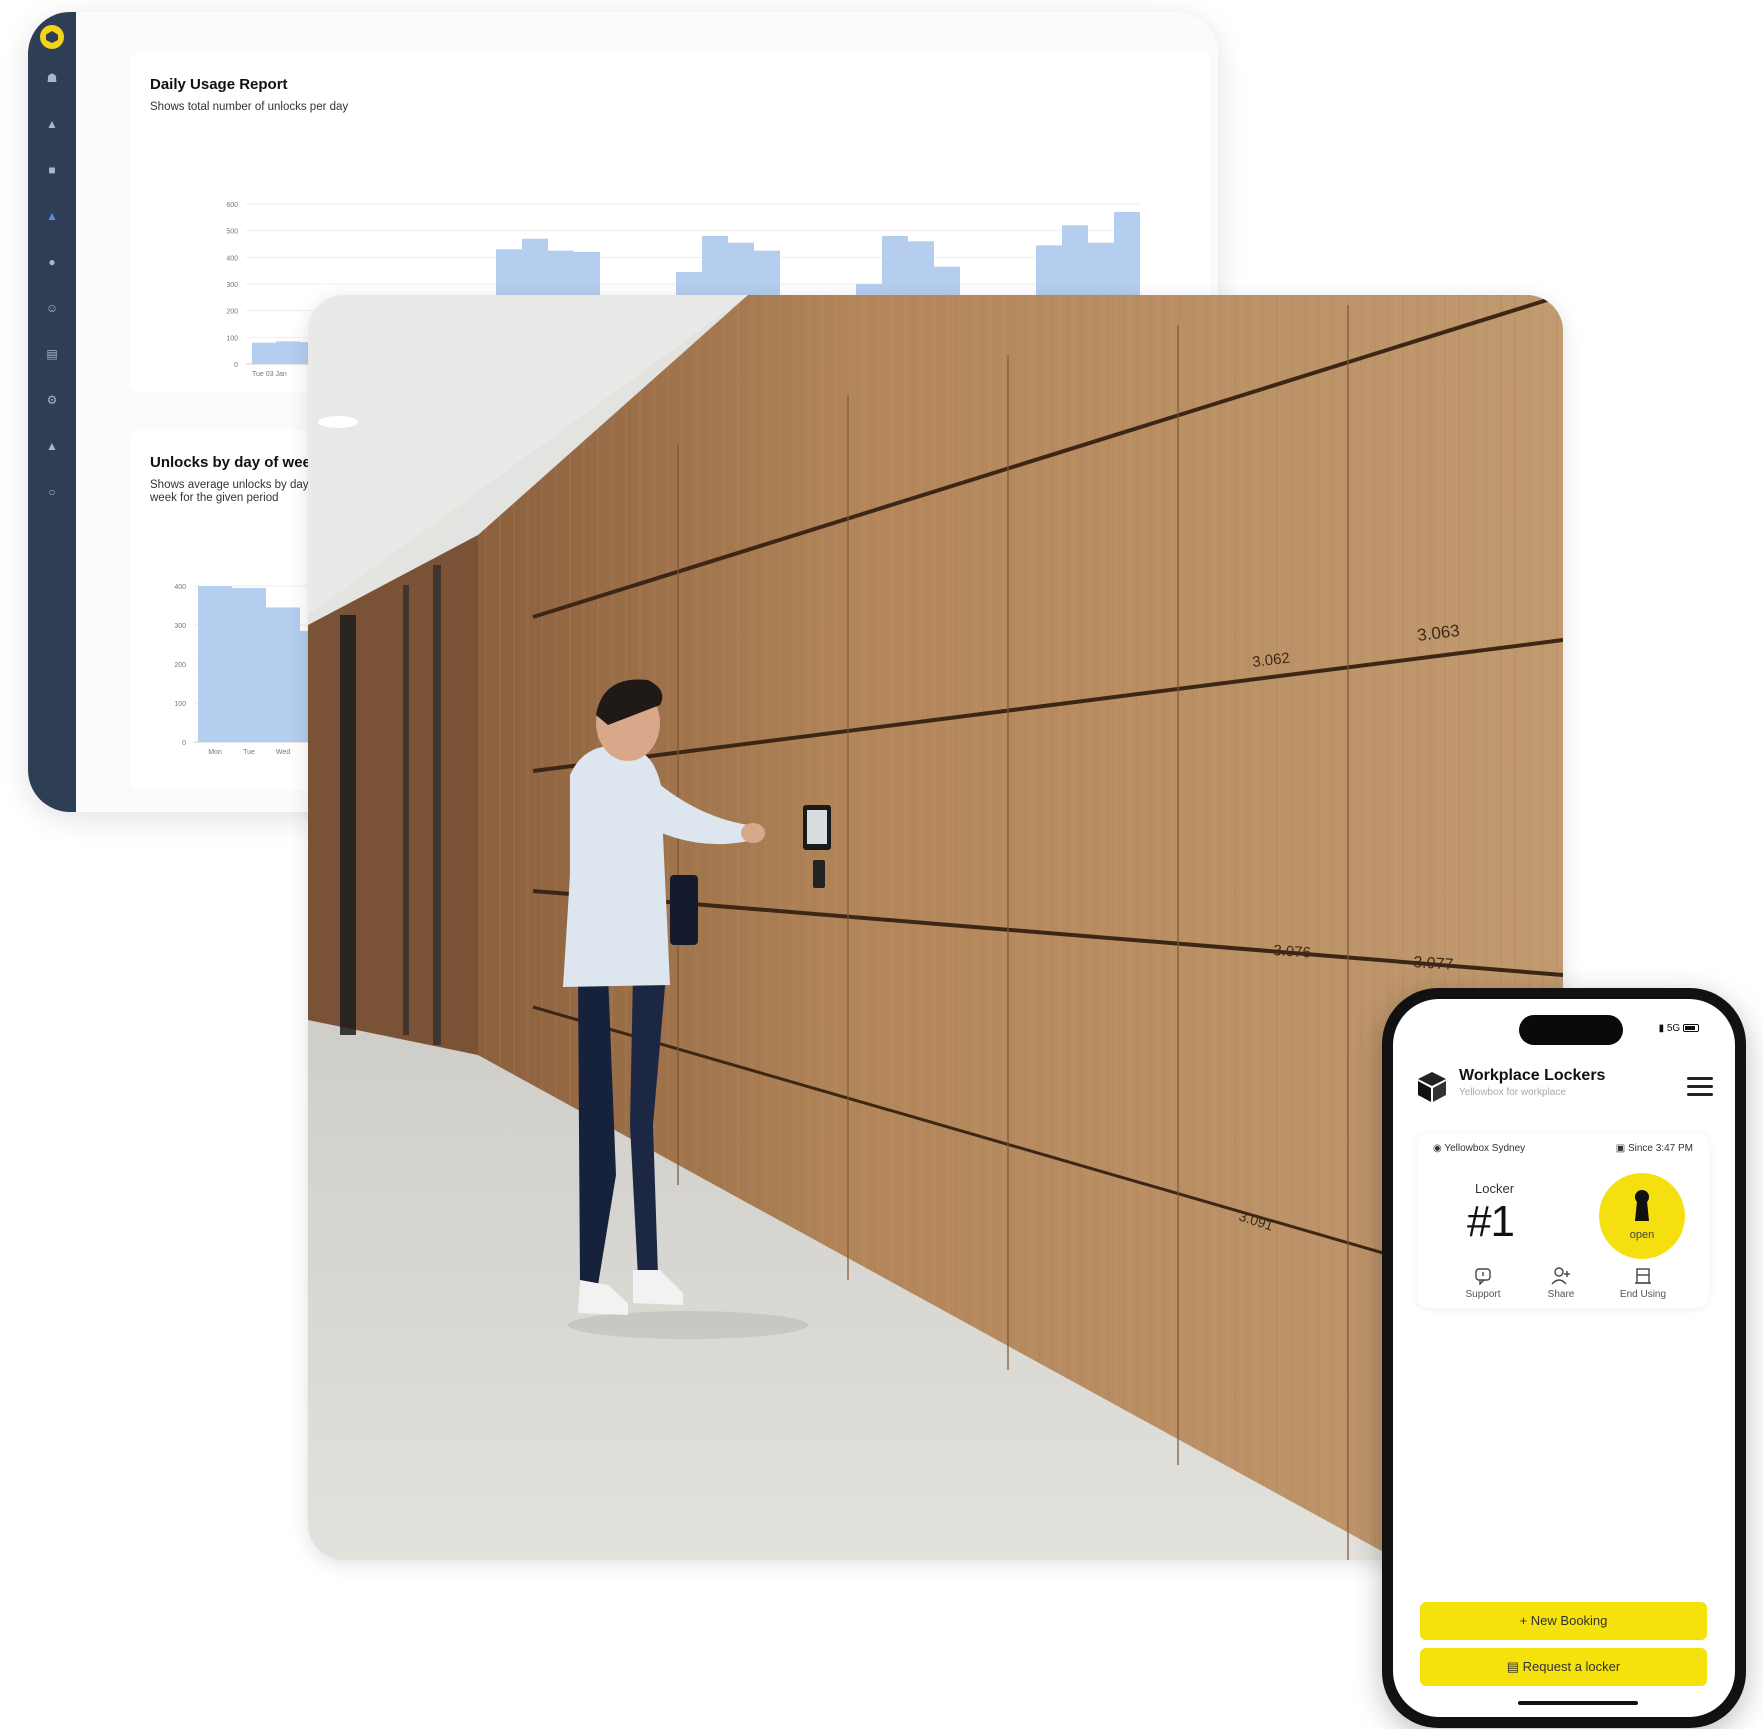 The image size is (1763, 1729). What do you see at coordinates (1433, 964) in the screenshot?
I see `locker-number: 3.077` at bounding box center [1433, 964].